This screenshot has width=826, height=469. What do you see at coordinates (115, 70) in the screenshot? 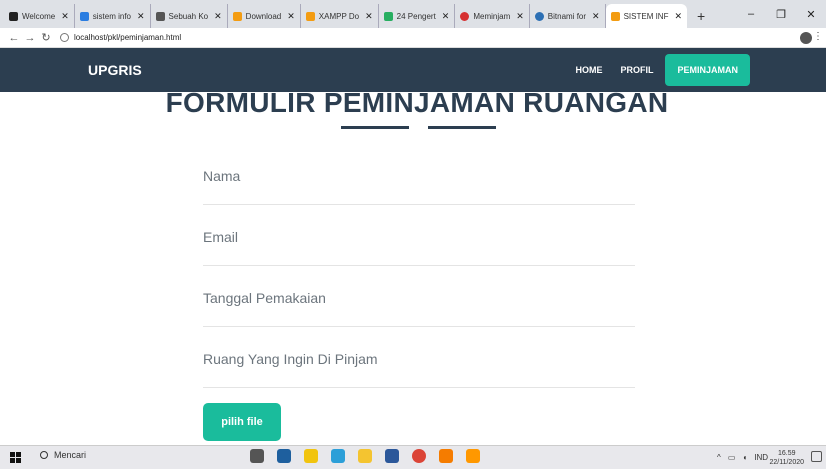
I see `brand-logo: UPGRIS` at bounding box center [115, 70].